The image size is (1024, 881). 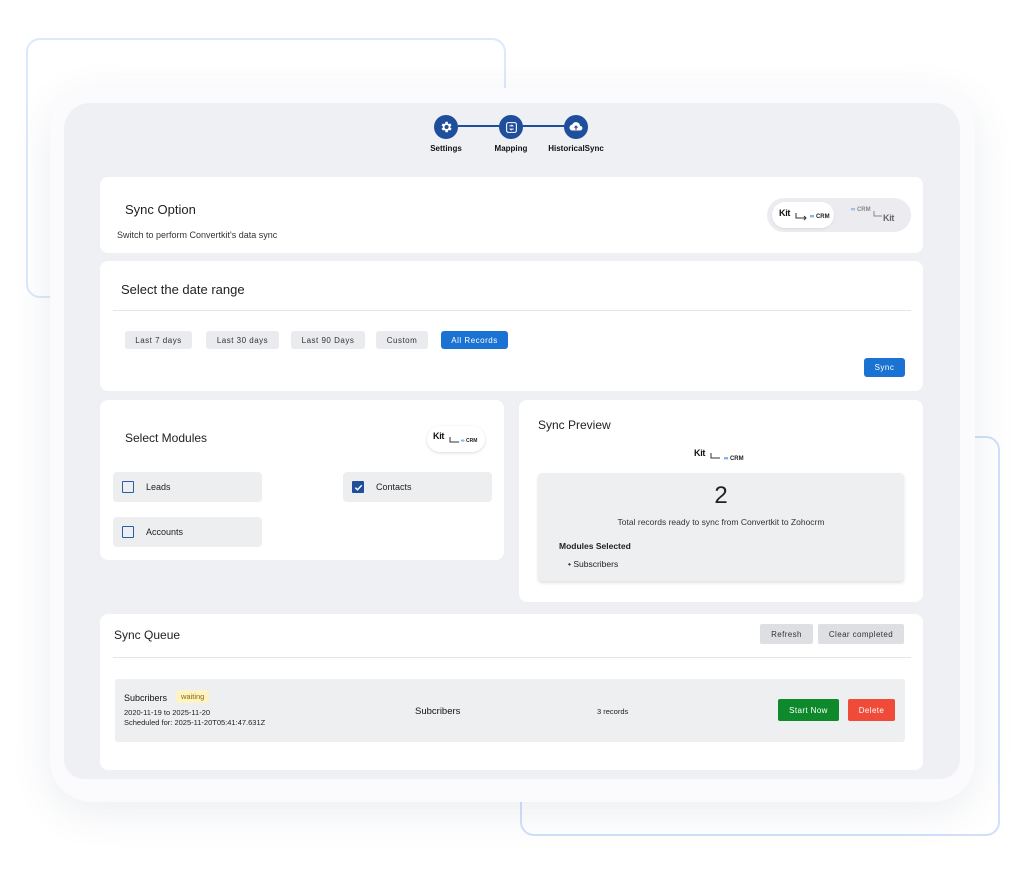 I want to click on queue-item-module: Subcribers, so click(x=438, y=711).